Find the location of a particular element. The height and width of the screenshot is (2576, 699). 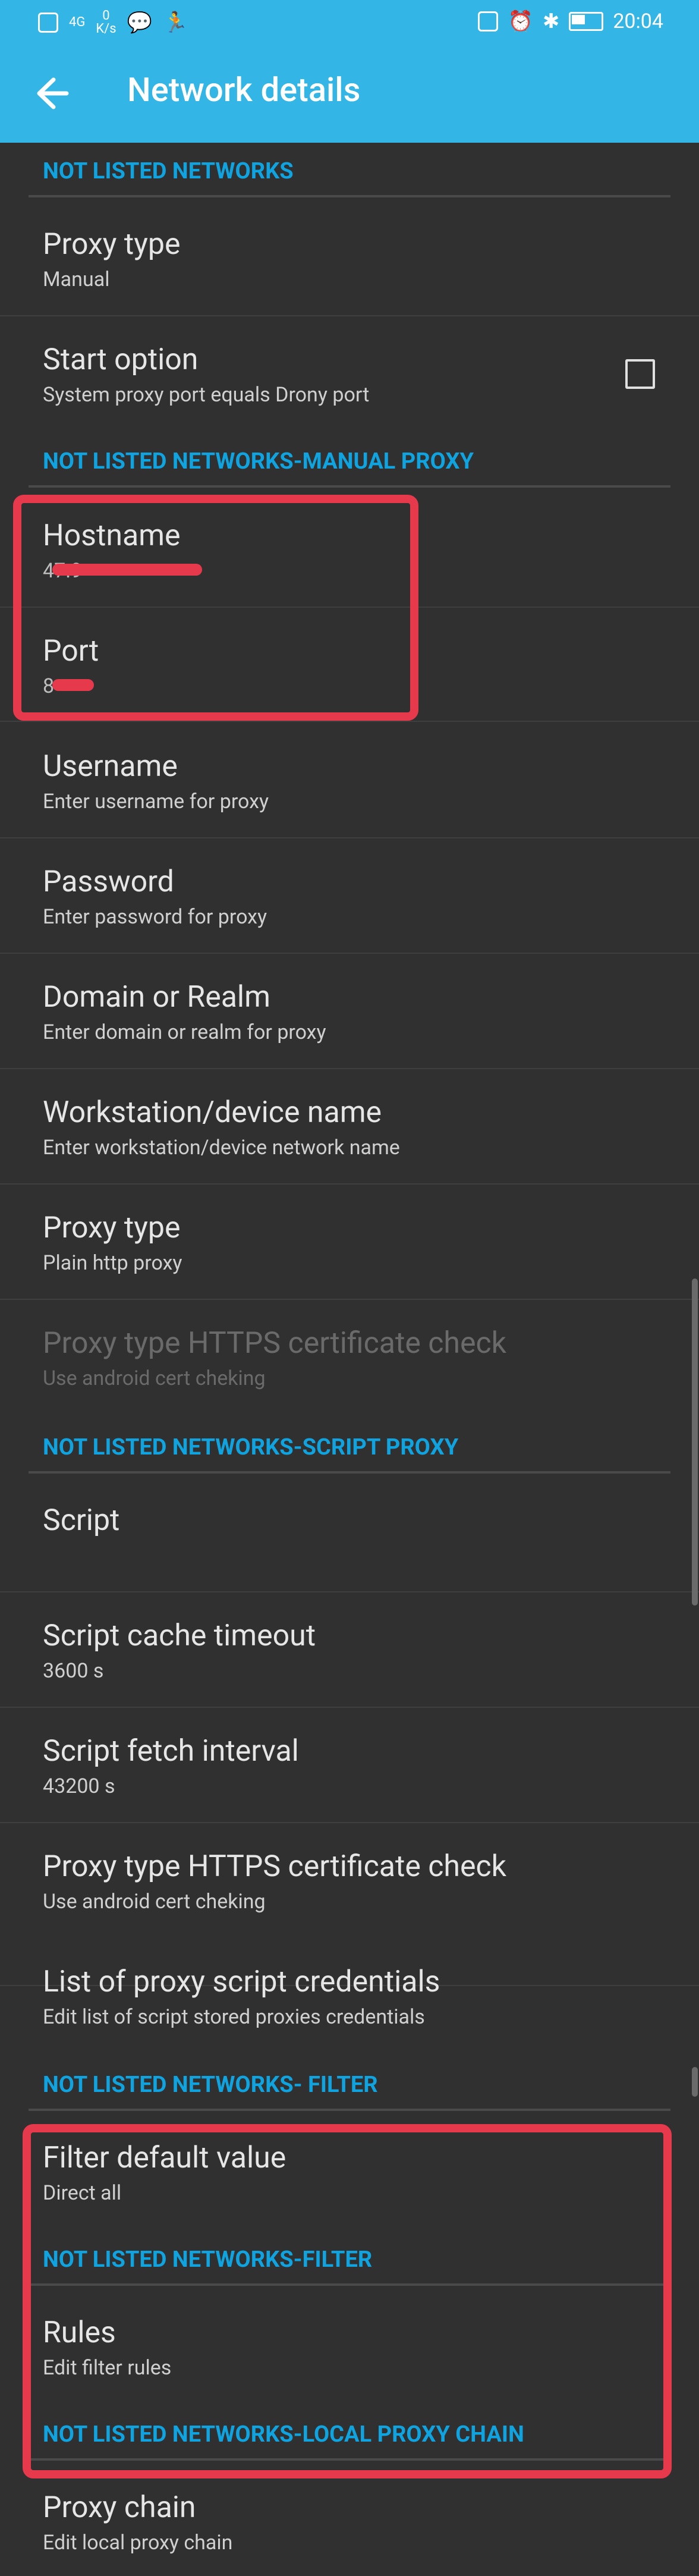

section-not-listed-networks: NOT LISTED NETWORKS is located at coordinates (168, 171).